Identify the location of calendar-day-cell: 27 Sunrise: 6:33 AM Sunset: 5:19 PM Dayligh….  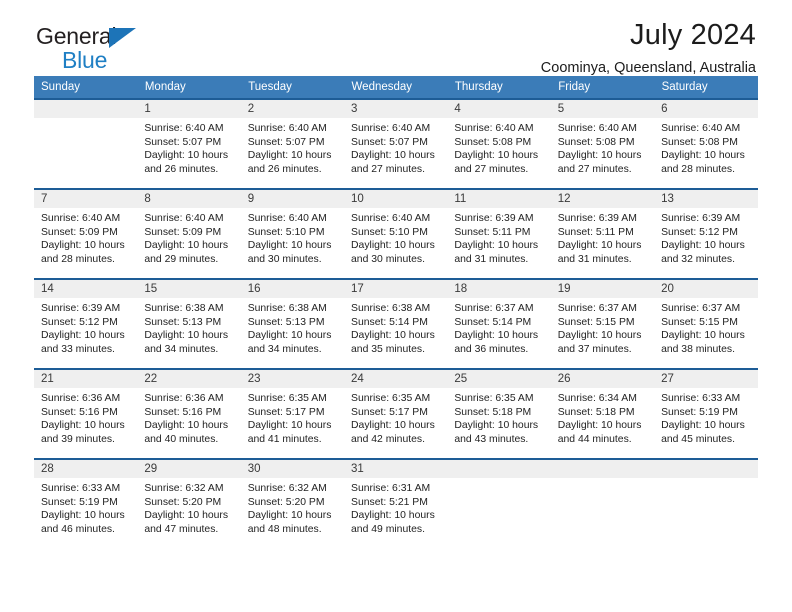
(706, 413).